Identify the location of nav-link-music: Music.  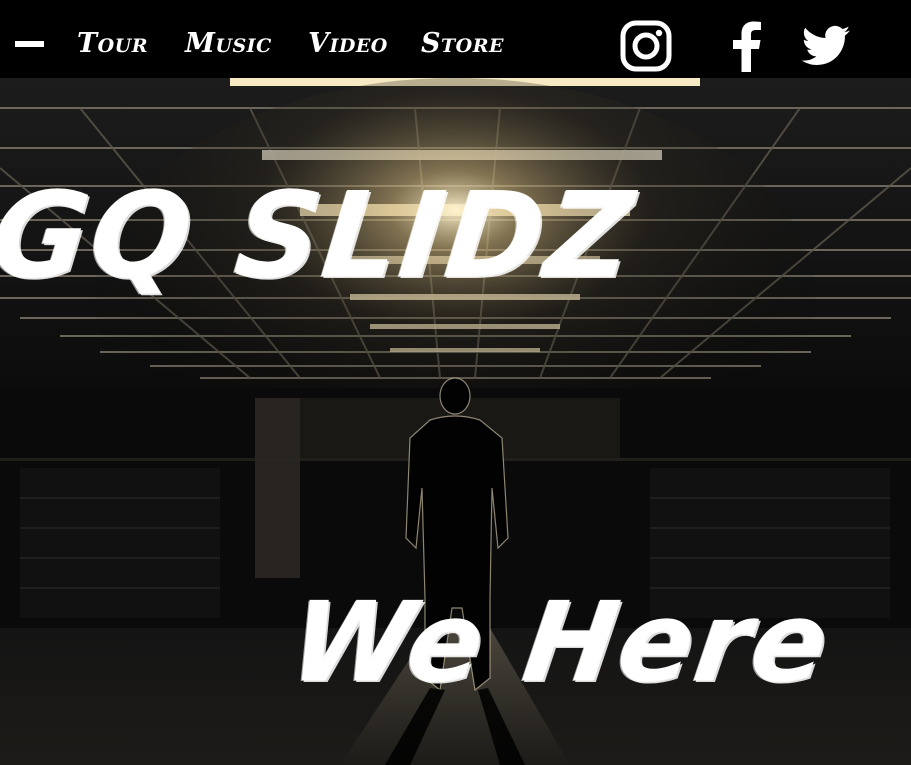
(228, 44).